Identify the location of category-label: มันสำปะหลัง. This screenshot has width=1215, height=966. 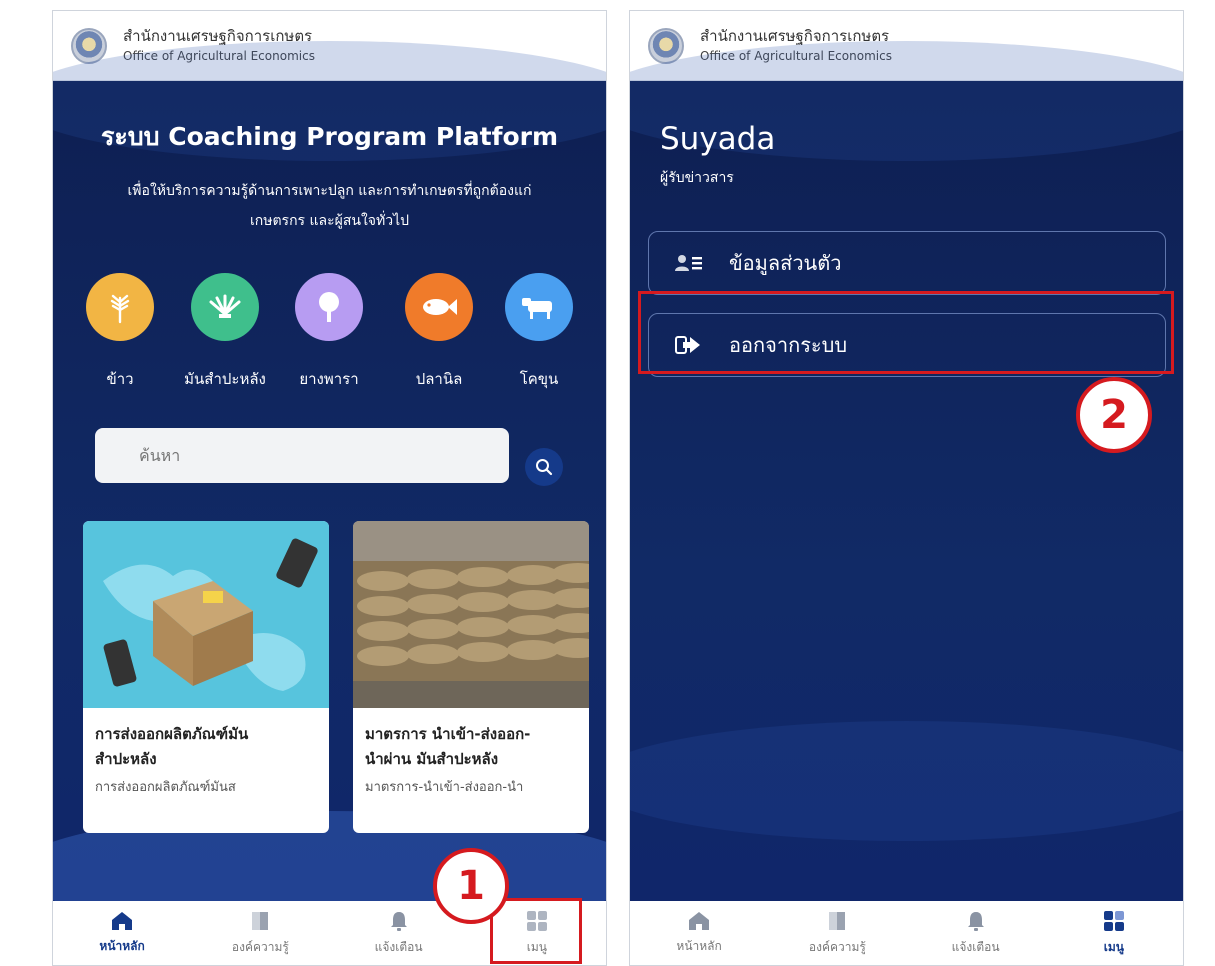
(225, 379).